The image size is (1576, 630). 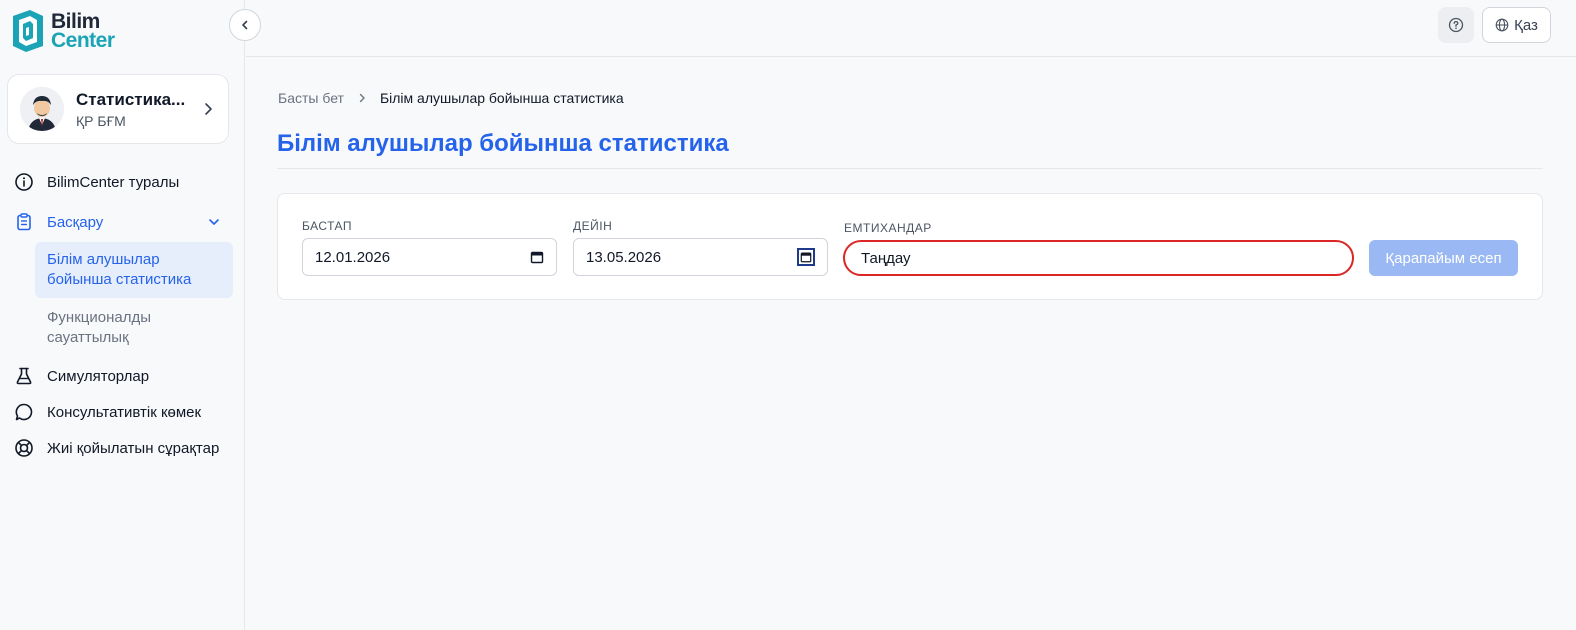 I want to click on profile-org: ҚР БҒМ, so click(x=101, y=120).